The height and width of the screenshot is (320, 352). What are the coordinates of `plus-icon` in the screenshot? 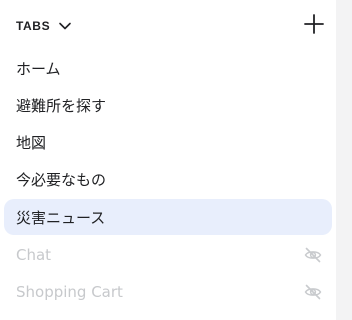 It's located at (314, 24).